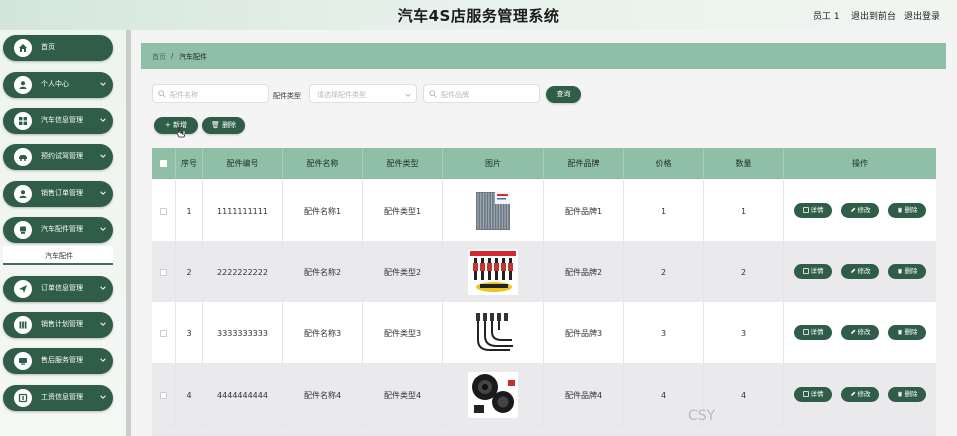  I want to click on back-to-front-link: 退出到前台, so click(873, 15).